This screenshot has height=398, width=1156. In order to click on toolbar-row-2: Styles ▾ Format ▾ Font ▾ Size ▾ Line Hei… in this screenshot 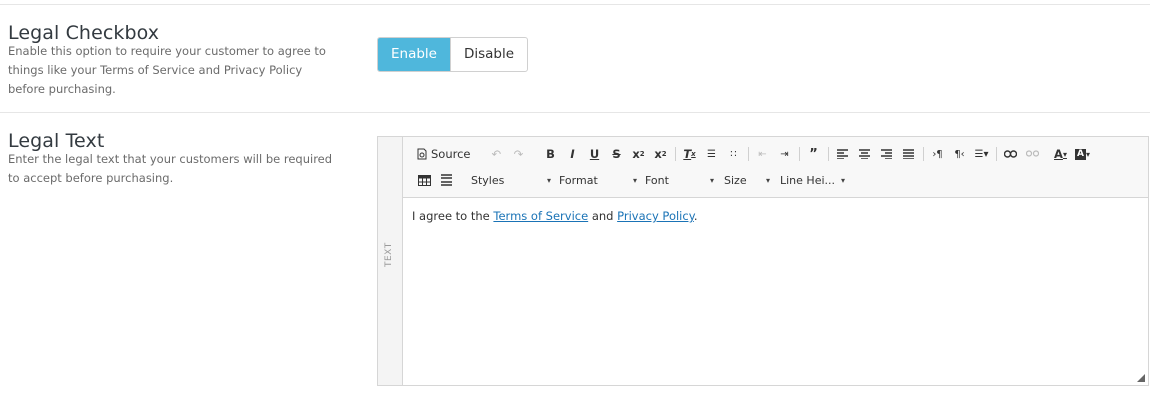, I will do `click(629, 180)`.